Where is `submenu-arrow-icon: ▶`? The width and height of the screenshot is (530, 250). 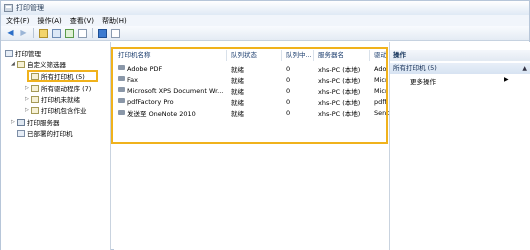 submenu-arrow-icon: ▶ is located at coordinates (506, 79).